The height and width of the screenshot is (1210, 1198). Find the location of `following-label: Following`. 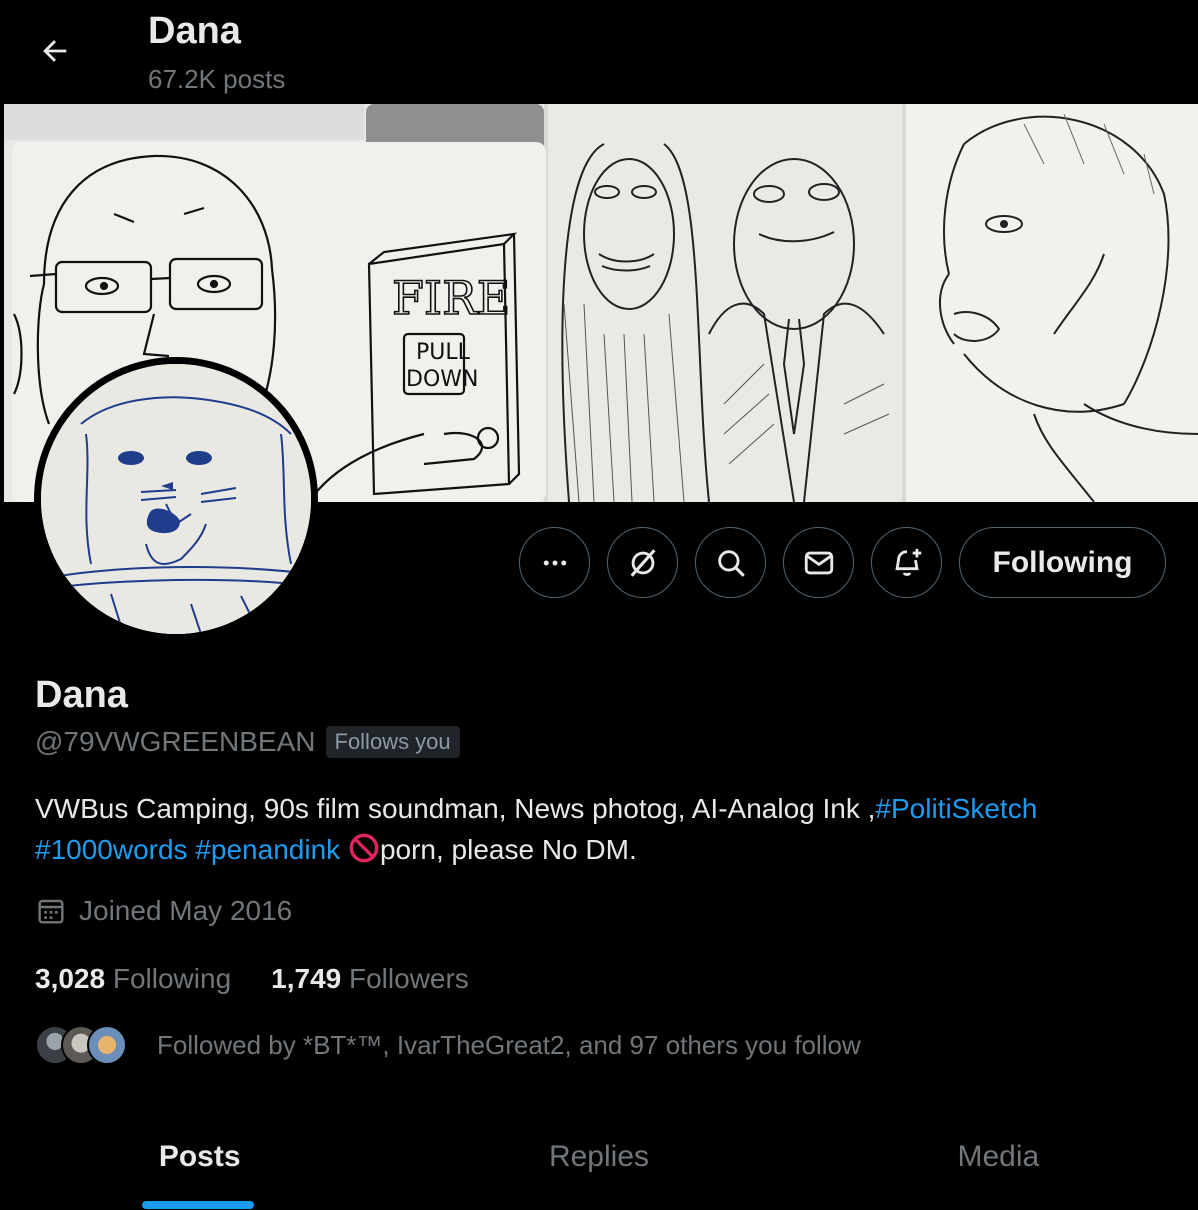

following-label: Following is located at coordinates (172, 978).